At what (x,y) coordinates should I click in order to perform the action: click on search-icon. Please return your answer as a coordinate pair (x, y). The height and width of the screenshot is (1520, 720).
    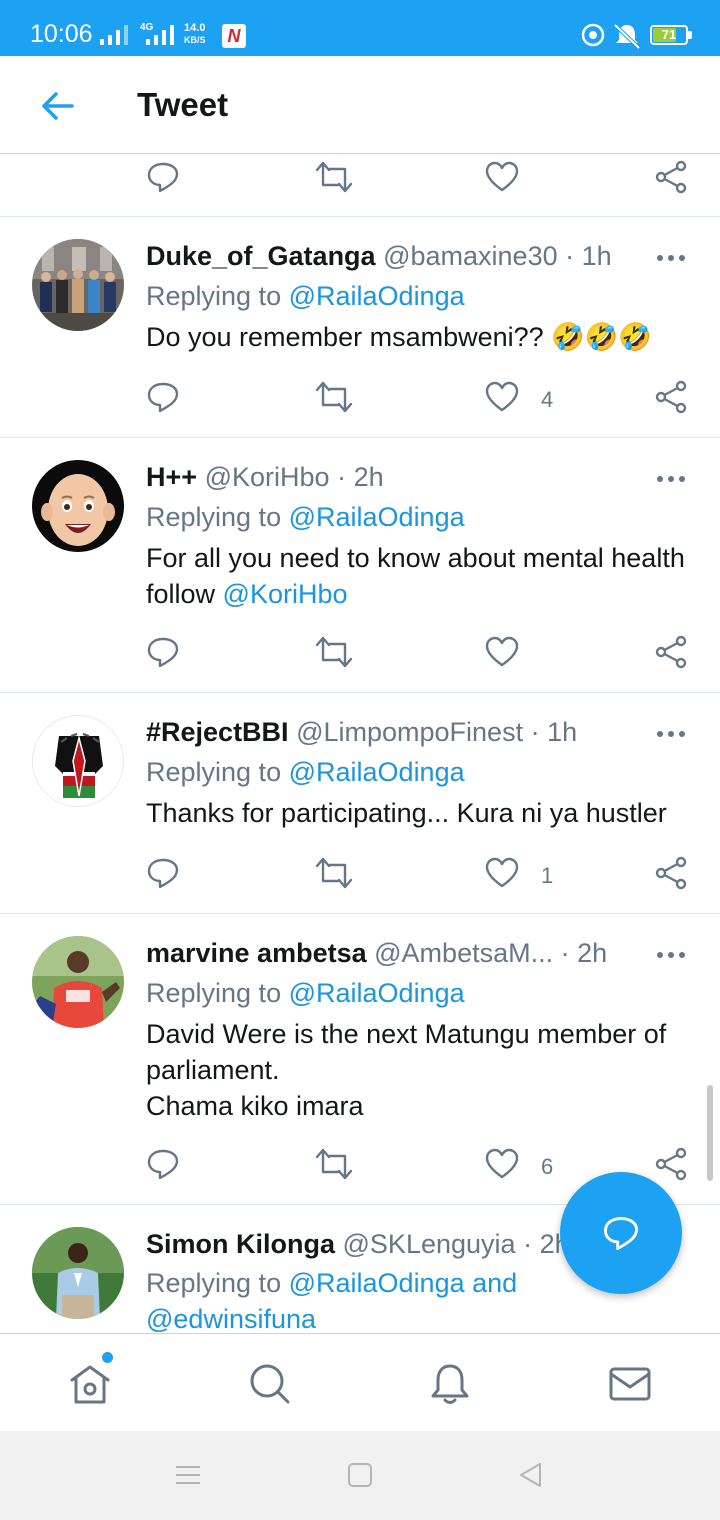
    Looking at the image, I should click on (270, 1384).